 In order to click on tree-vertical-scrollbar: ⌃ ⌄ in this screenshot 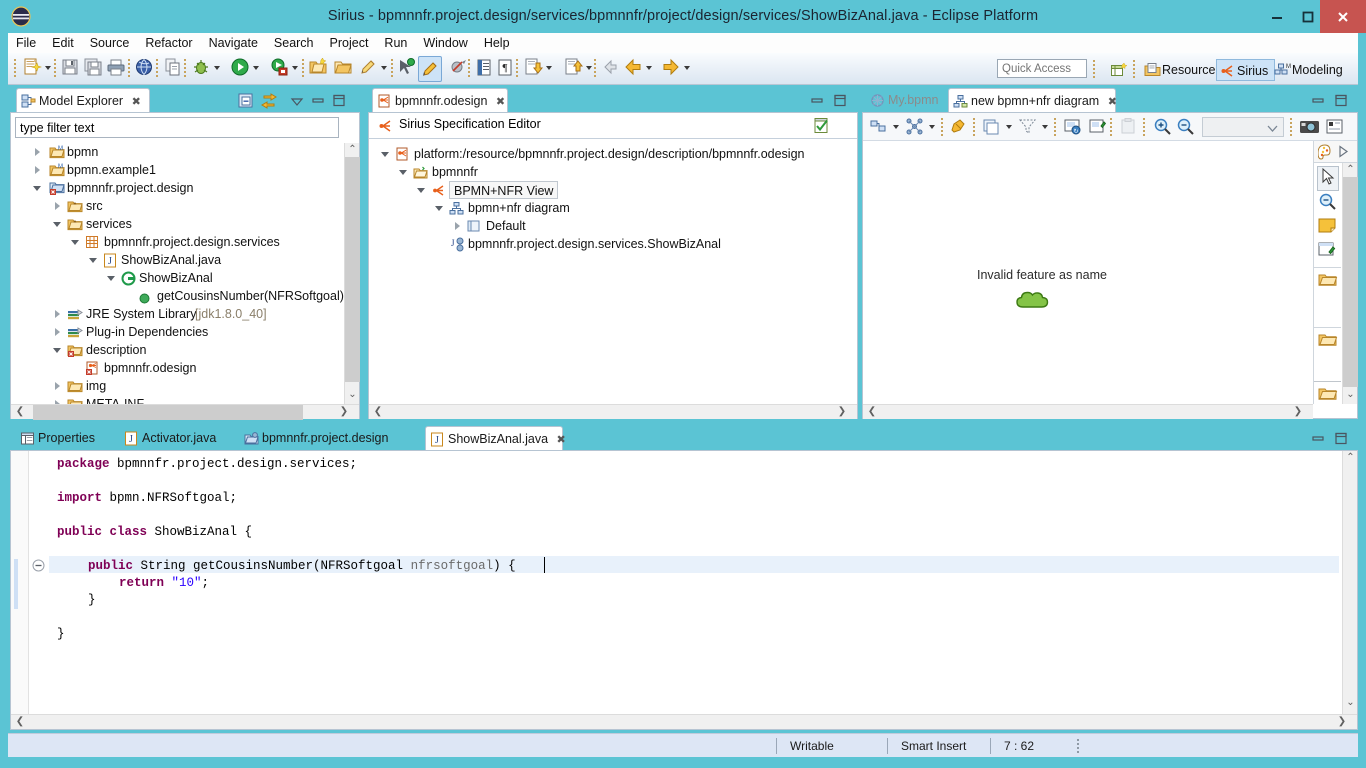, I will do `click(352, 274)`.